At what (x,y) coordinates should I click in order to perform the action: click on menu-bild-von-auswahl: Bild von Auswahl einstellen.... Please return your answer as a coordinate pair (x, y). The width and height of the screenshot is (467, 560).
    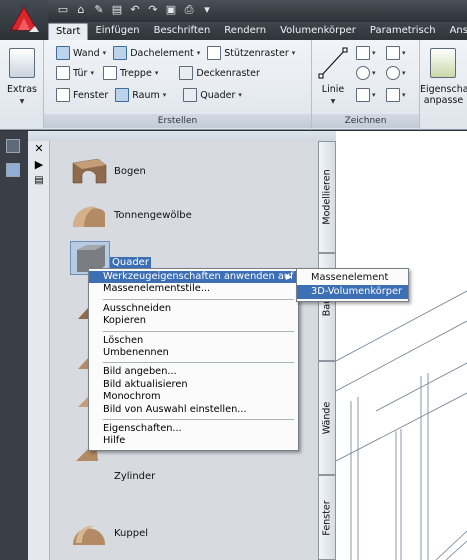
    Looking at the image, I should click on (193, 410).